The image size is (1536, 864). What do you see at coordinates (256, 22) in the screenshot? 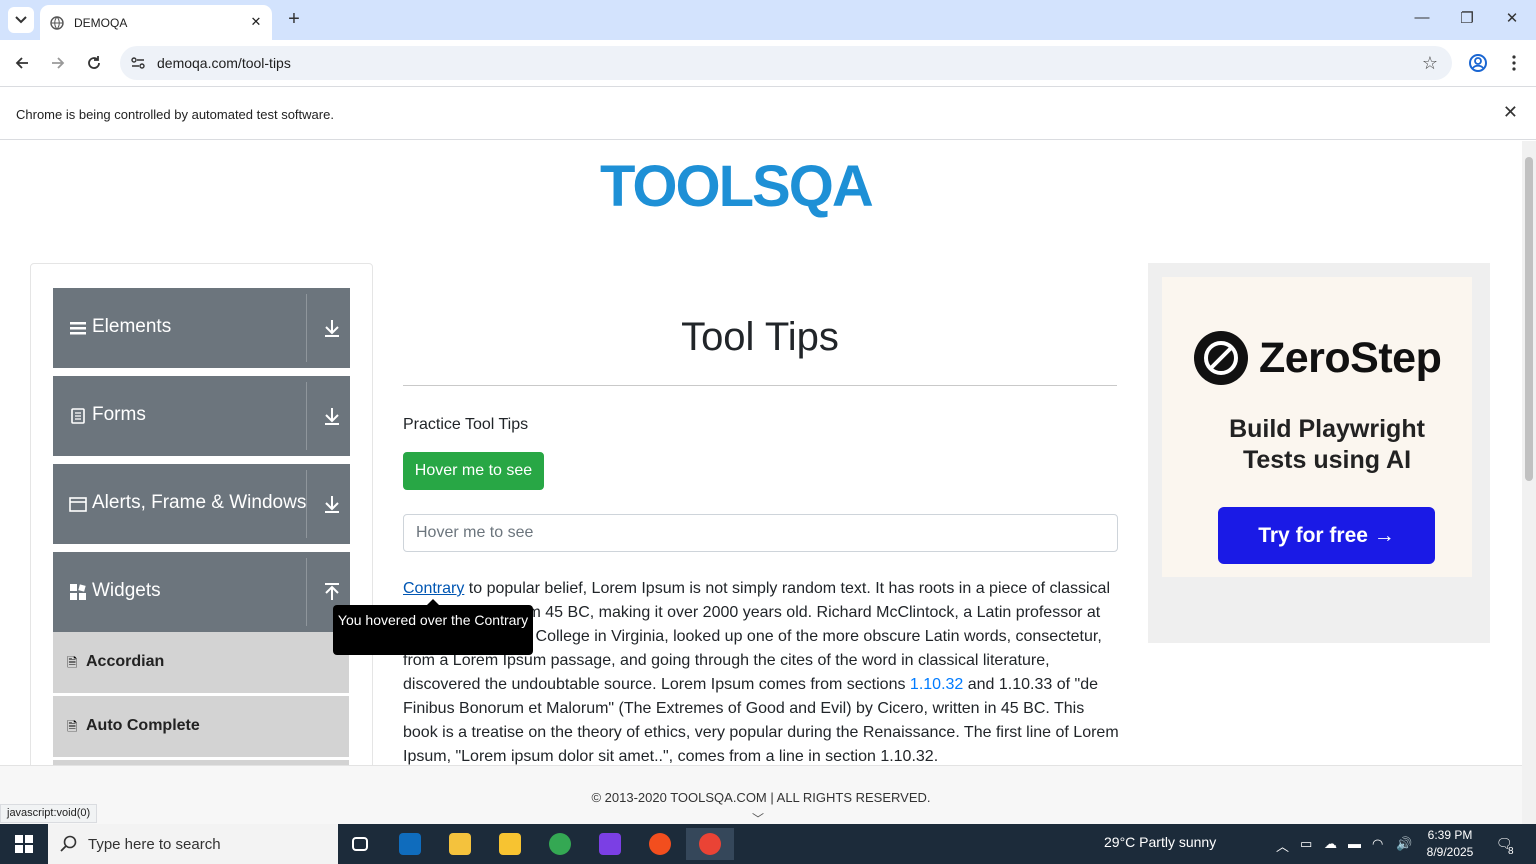
I see `close-tab-icon: ✕` at bounding box center [256, 22].